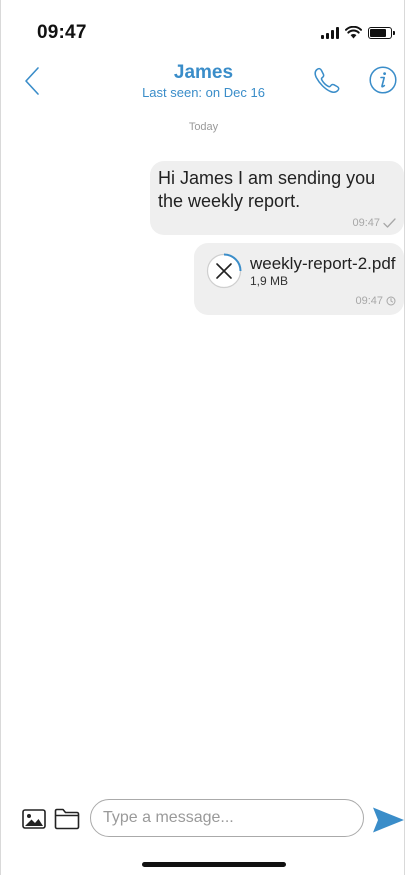  Describe the element at coordinates (203, 127) in the screenshot. I see `day-separator: Today` at that location.